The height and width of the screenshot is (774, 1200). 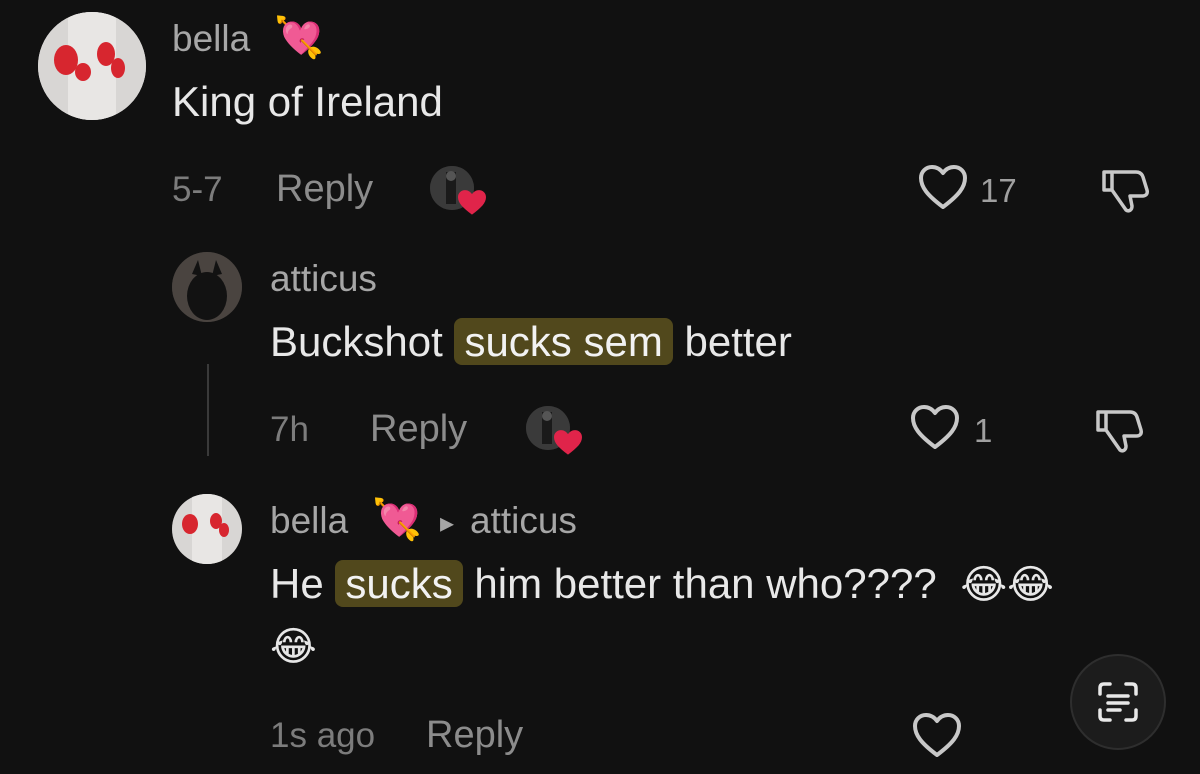 What do you see at coordinates (207, 287) in the screenshot?
I see `avatar-atticus` at bounding box center [207, 287].